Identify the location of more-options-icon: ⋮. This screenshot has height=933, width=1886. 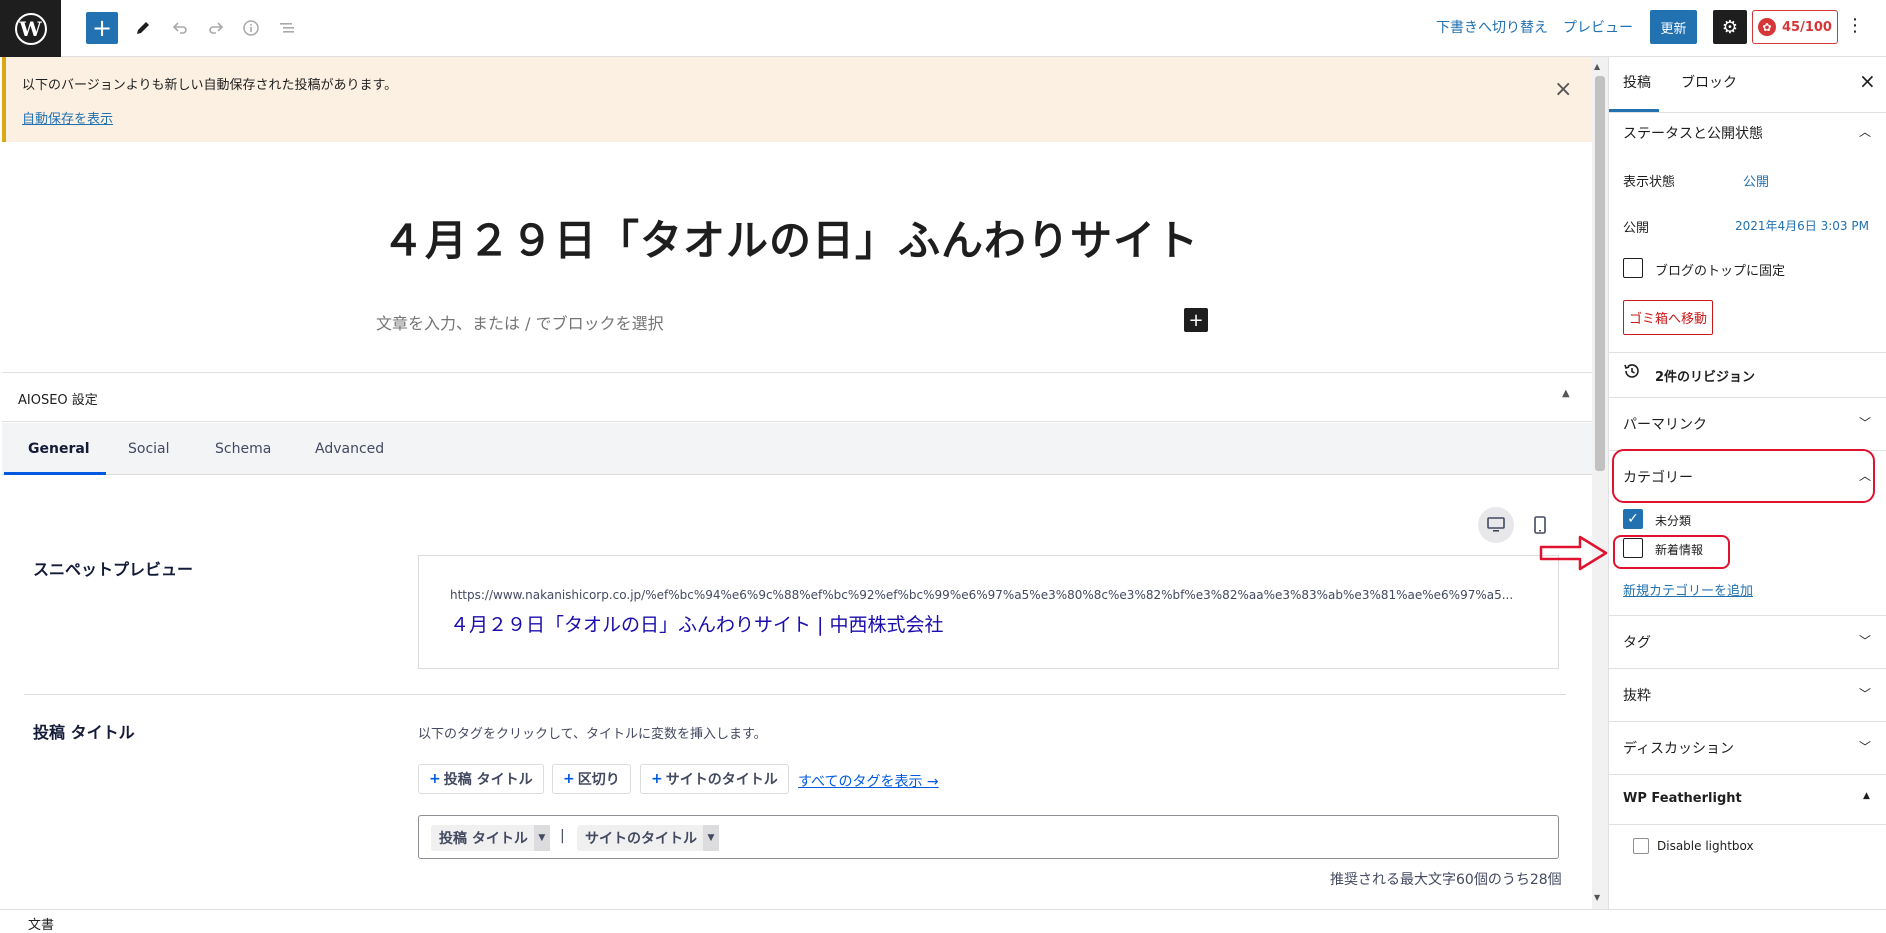
(1855, 25).